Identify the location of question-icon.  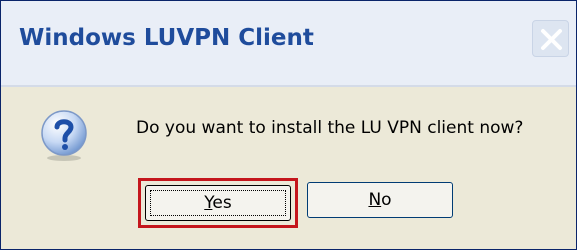
(64, 135).